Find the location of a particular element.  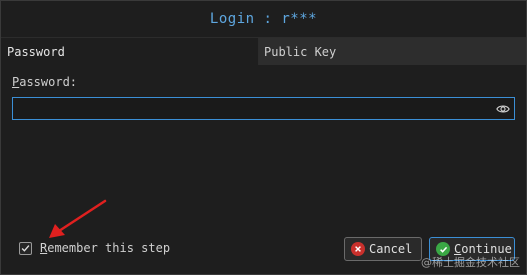

password-label-text: assword: is located at coordinates (48, 82).